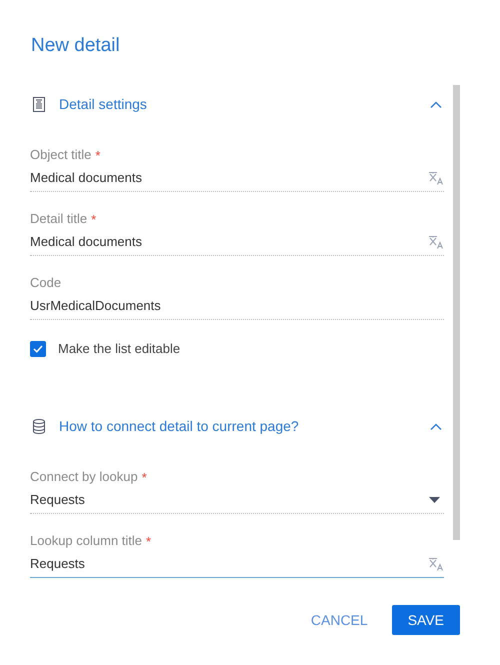 The image size is (500, 665). What do you see at coordinates (237, 500) in the screenshot?
I see `lookup-field: Requests` at bounding box center [237, 500].